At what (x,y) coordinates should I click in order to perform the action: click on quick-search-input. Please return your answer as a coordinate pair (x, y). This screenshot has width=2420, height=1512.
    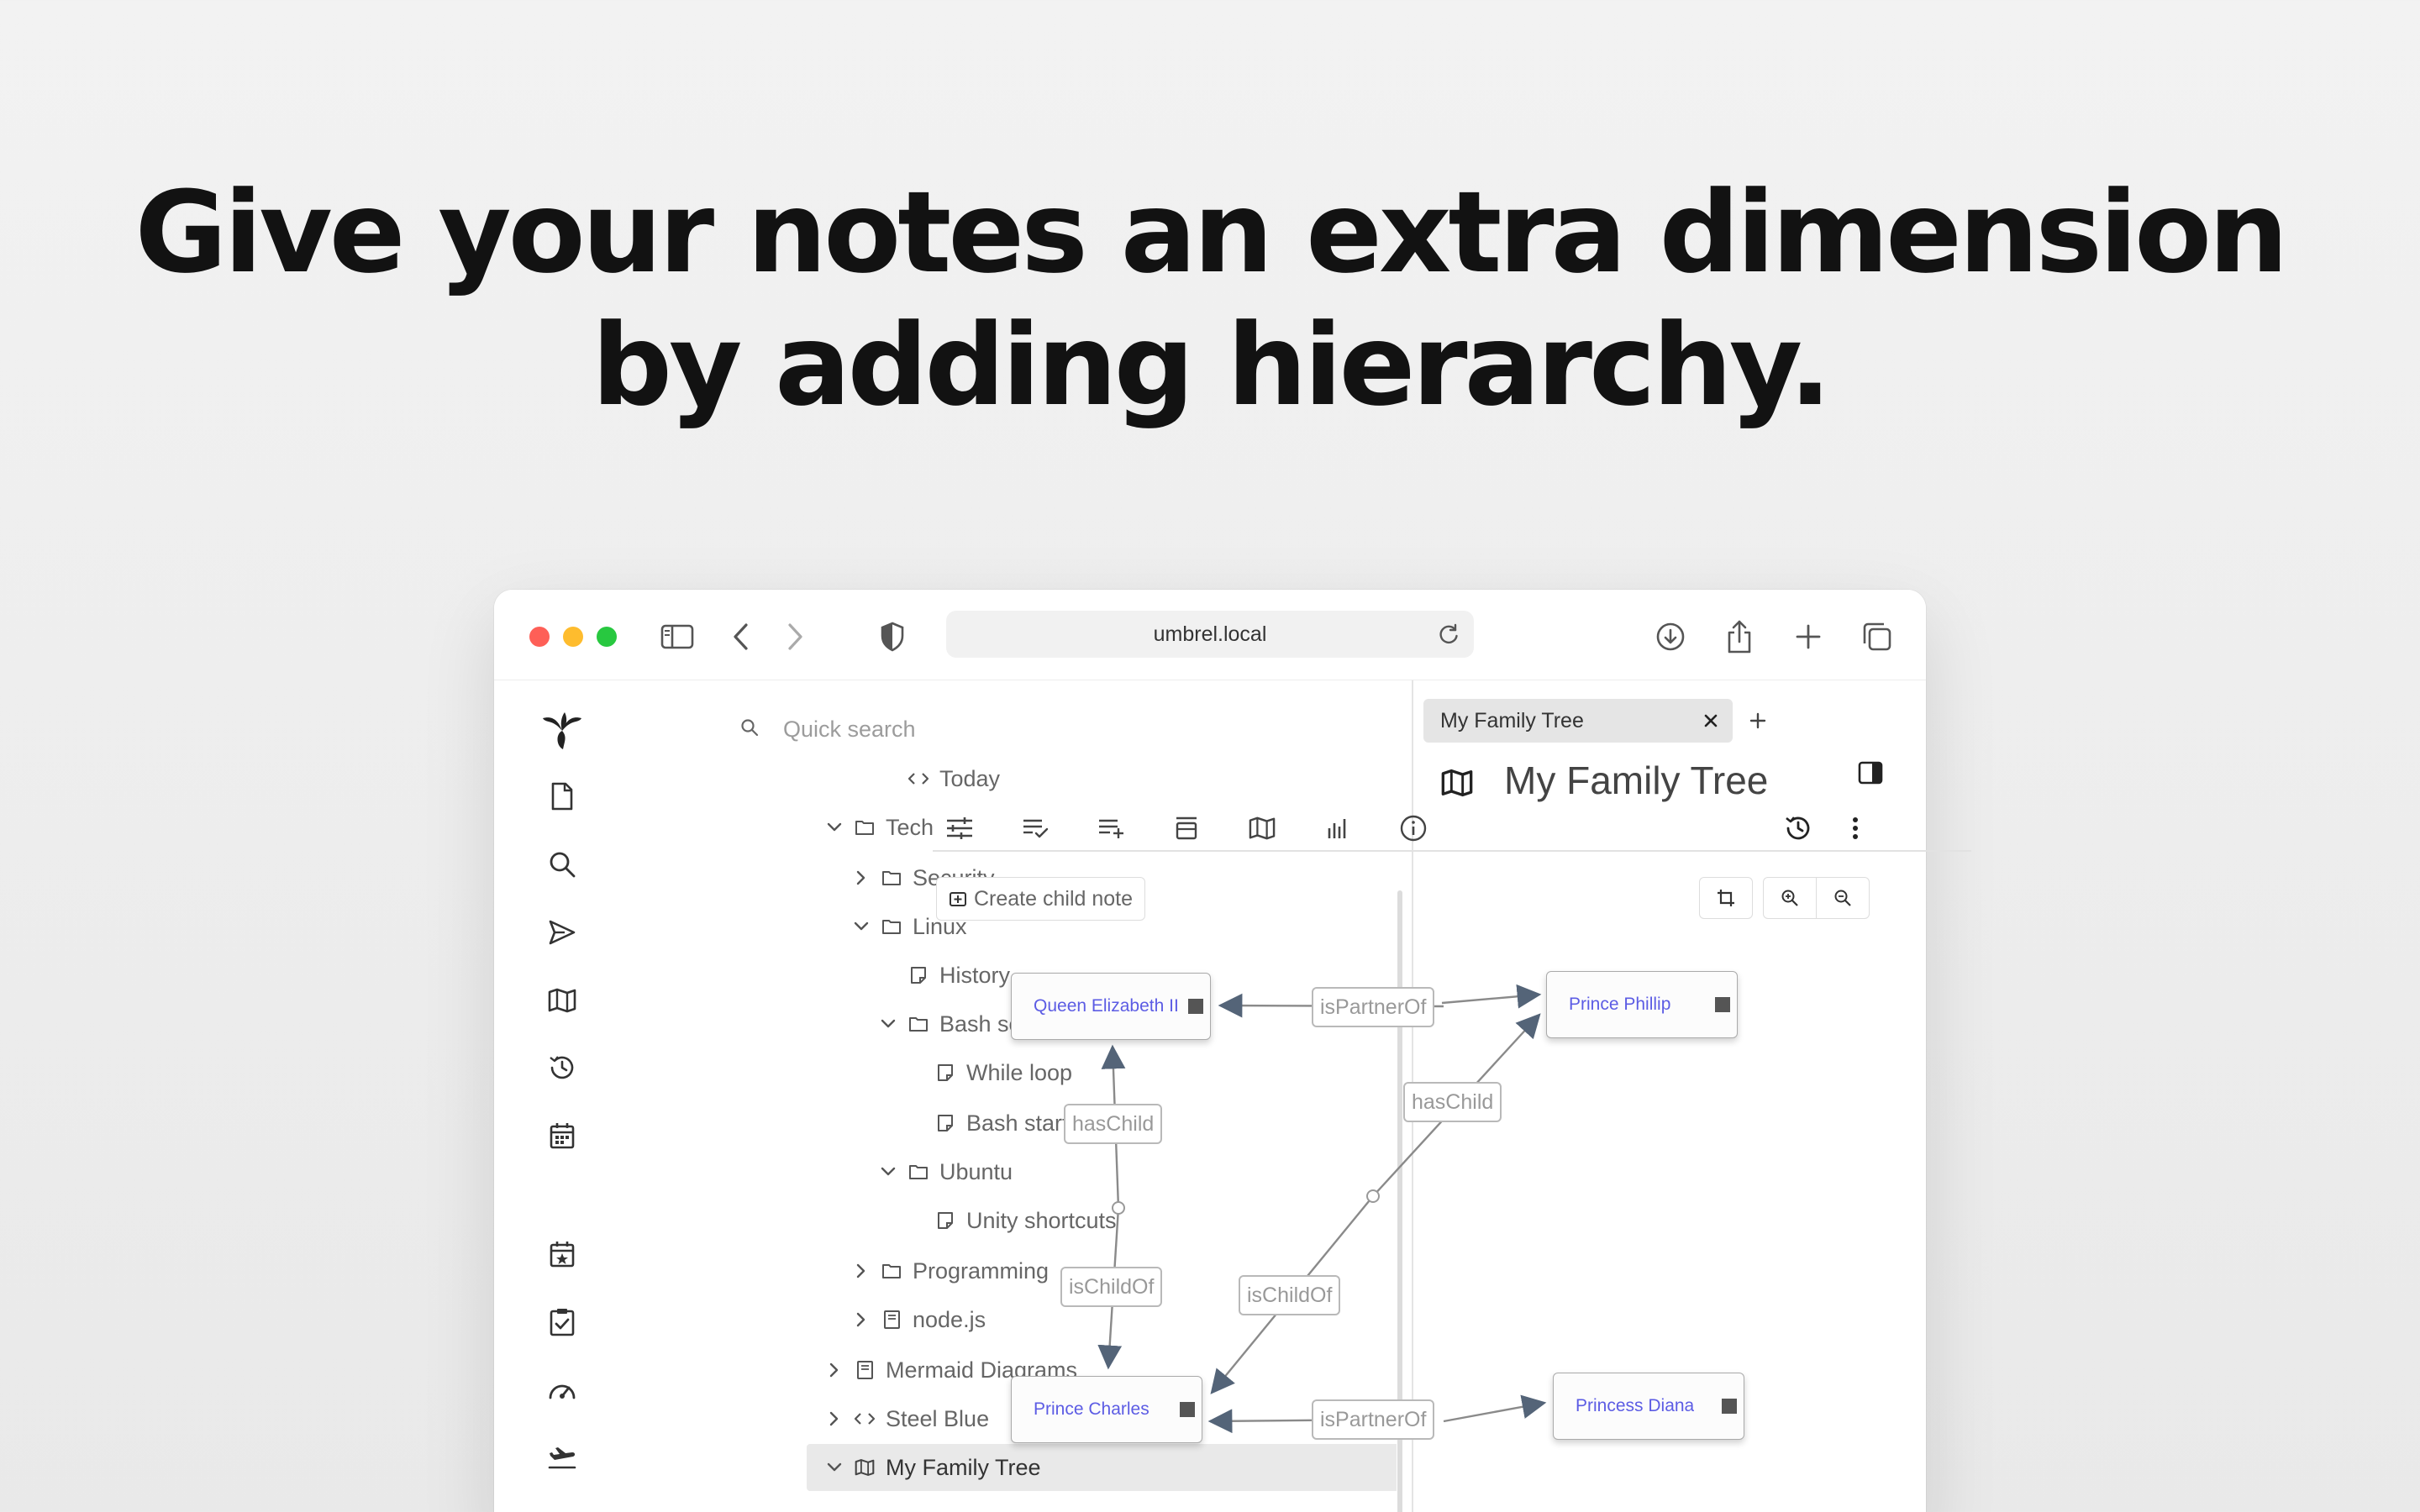
    Looking at the image, I should click on (960, 729).